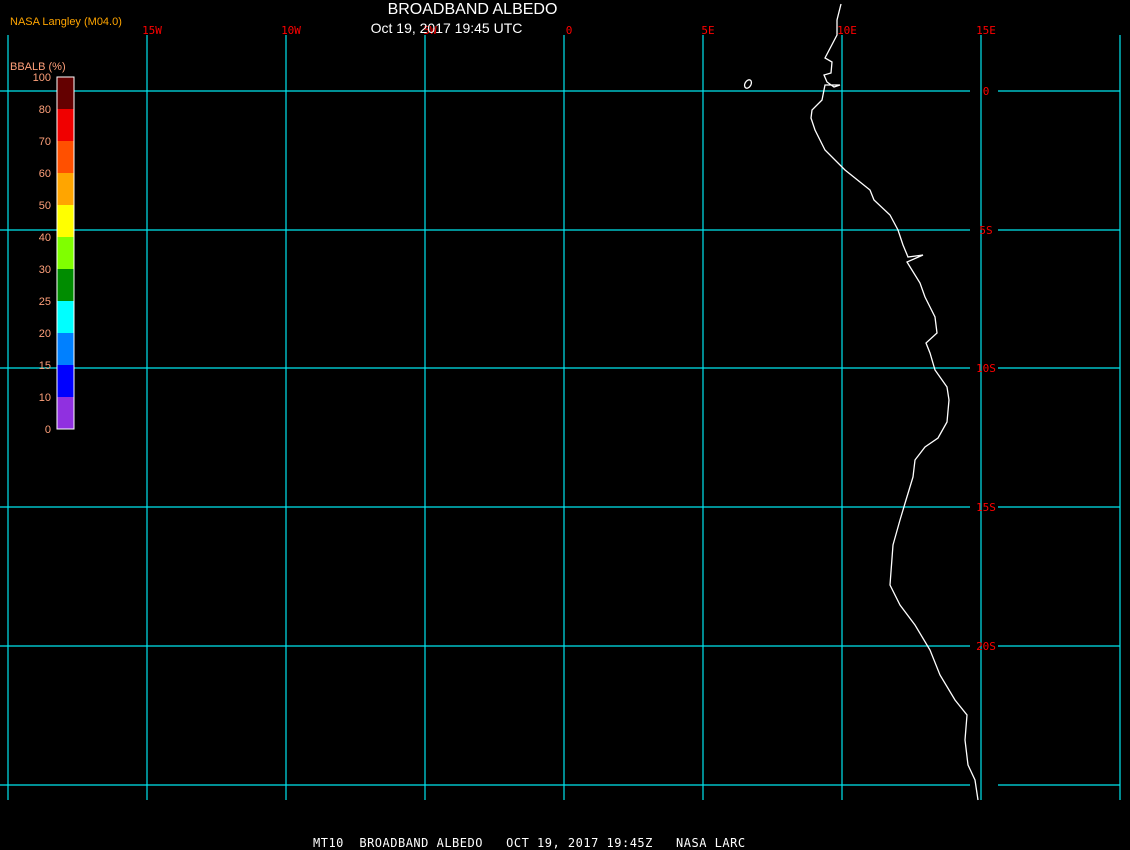  Describe the element at coordinates (45, 110) in the screenshot. I see `legend-tick-label: 80` at that location.